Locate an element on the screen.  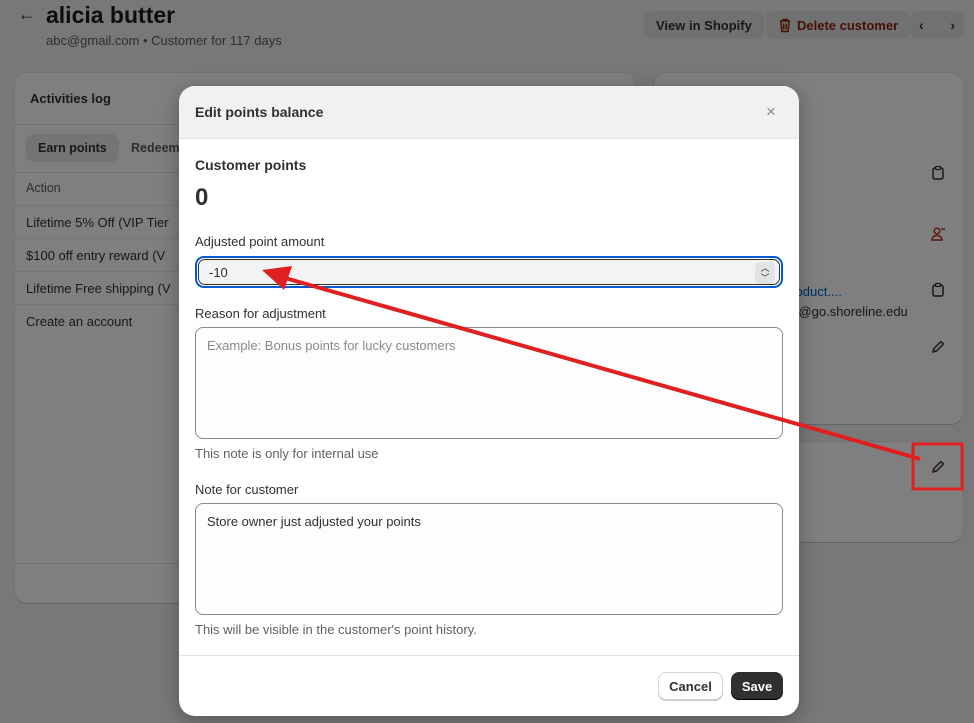
reason-label: Reason for adjustment is located at coordinates (260, 313).